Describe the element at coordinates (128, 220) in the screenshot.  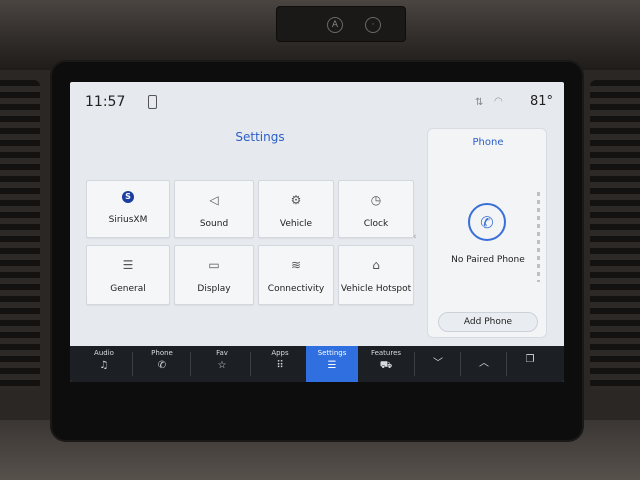
I see `tile-label: SiriusXM` at that location.